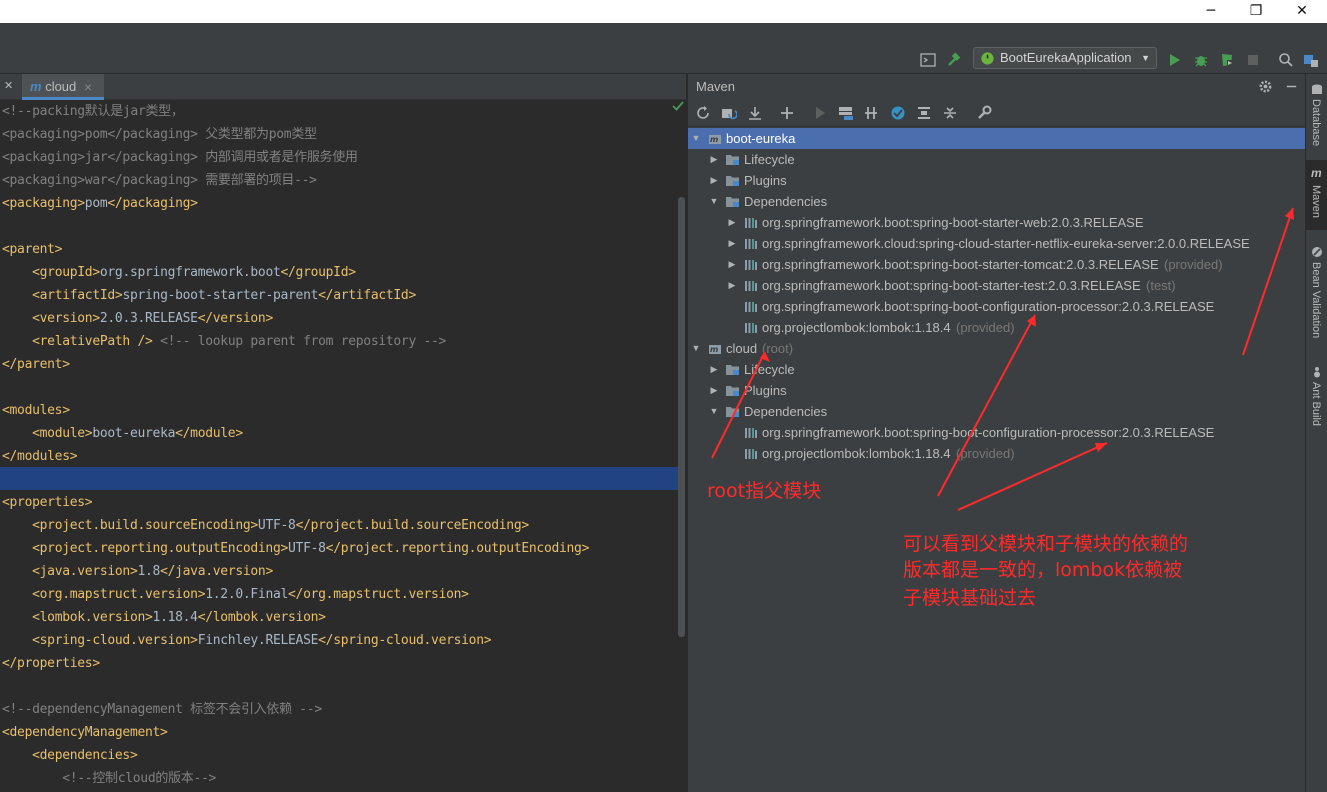  What do you see at coordinates (732, 370) in the screenshot?
I see `folder-icon` at bounding box center [732, 370].